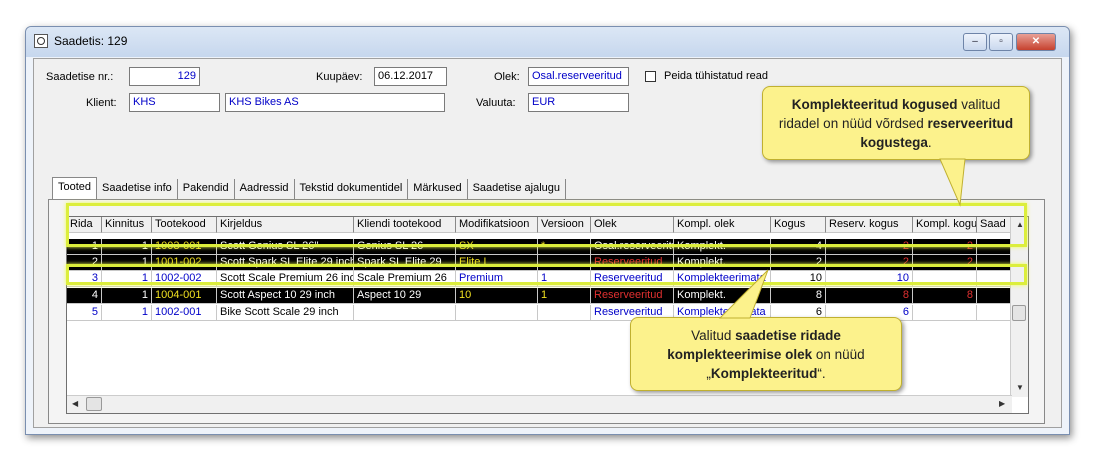  What do you see at coordinates (184, 313) in the screenshot?
I see `cell-tootekood: 1002-001` at bounding box center [184, 313].